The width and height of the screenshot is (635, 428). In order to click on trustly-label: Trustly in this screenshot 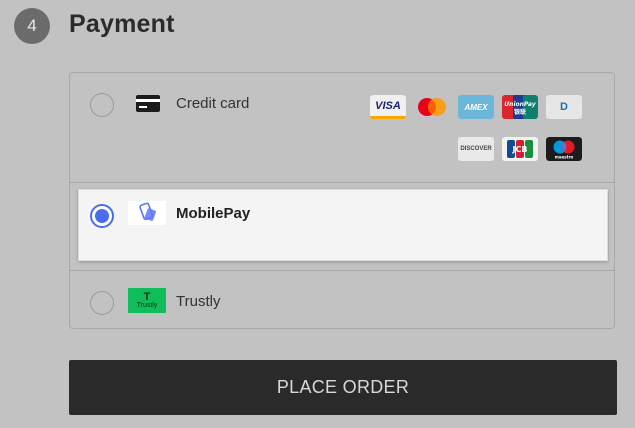, I will do `click(198, 301)`.